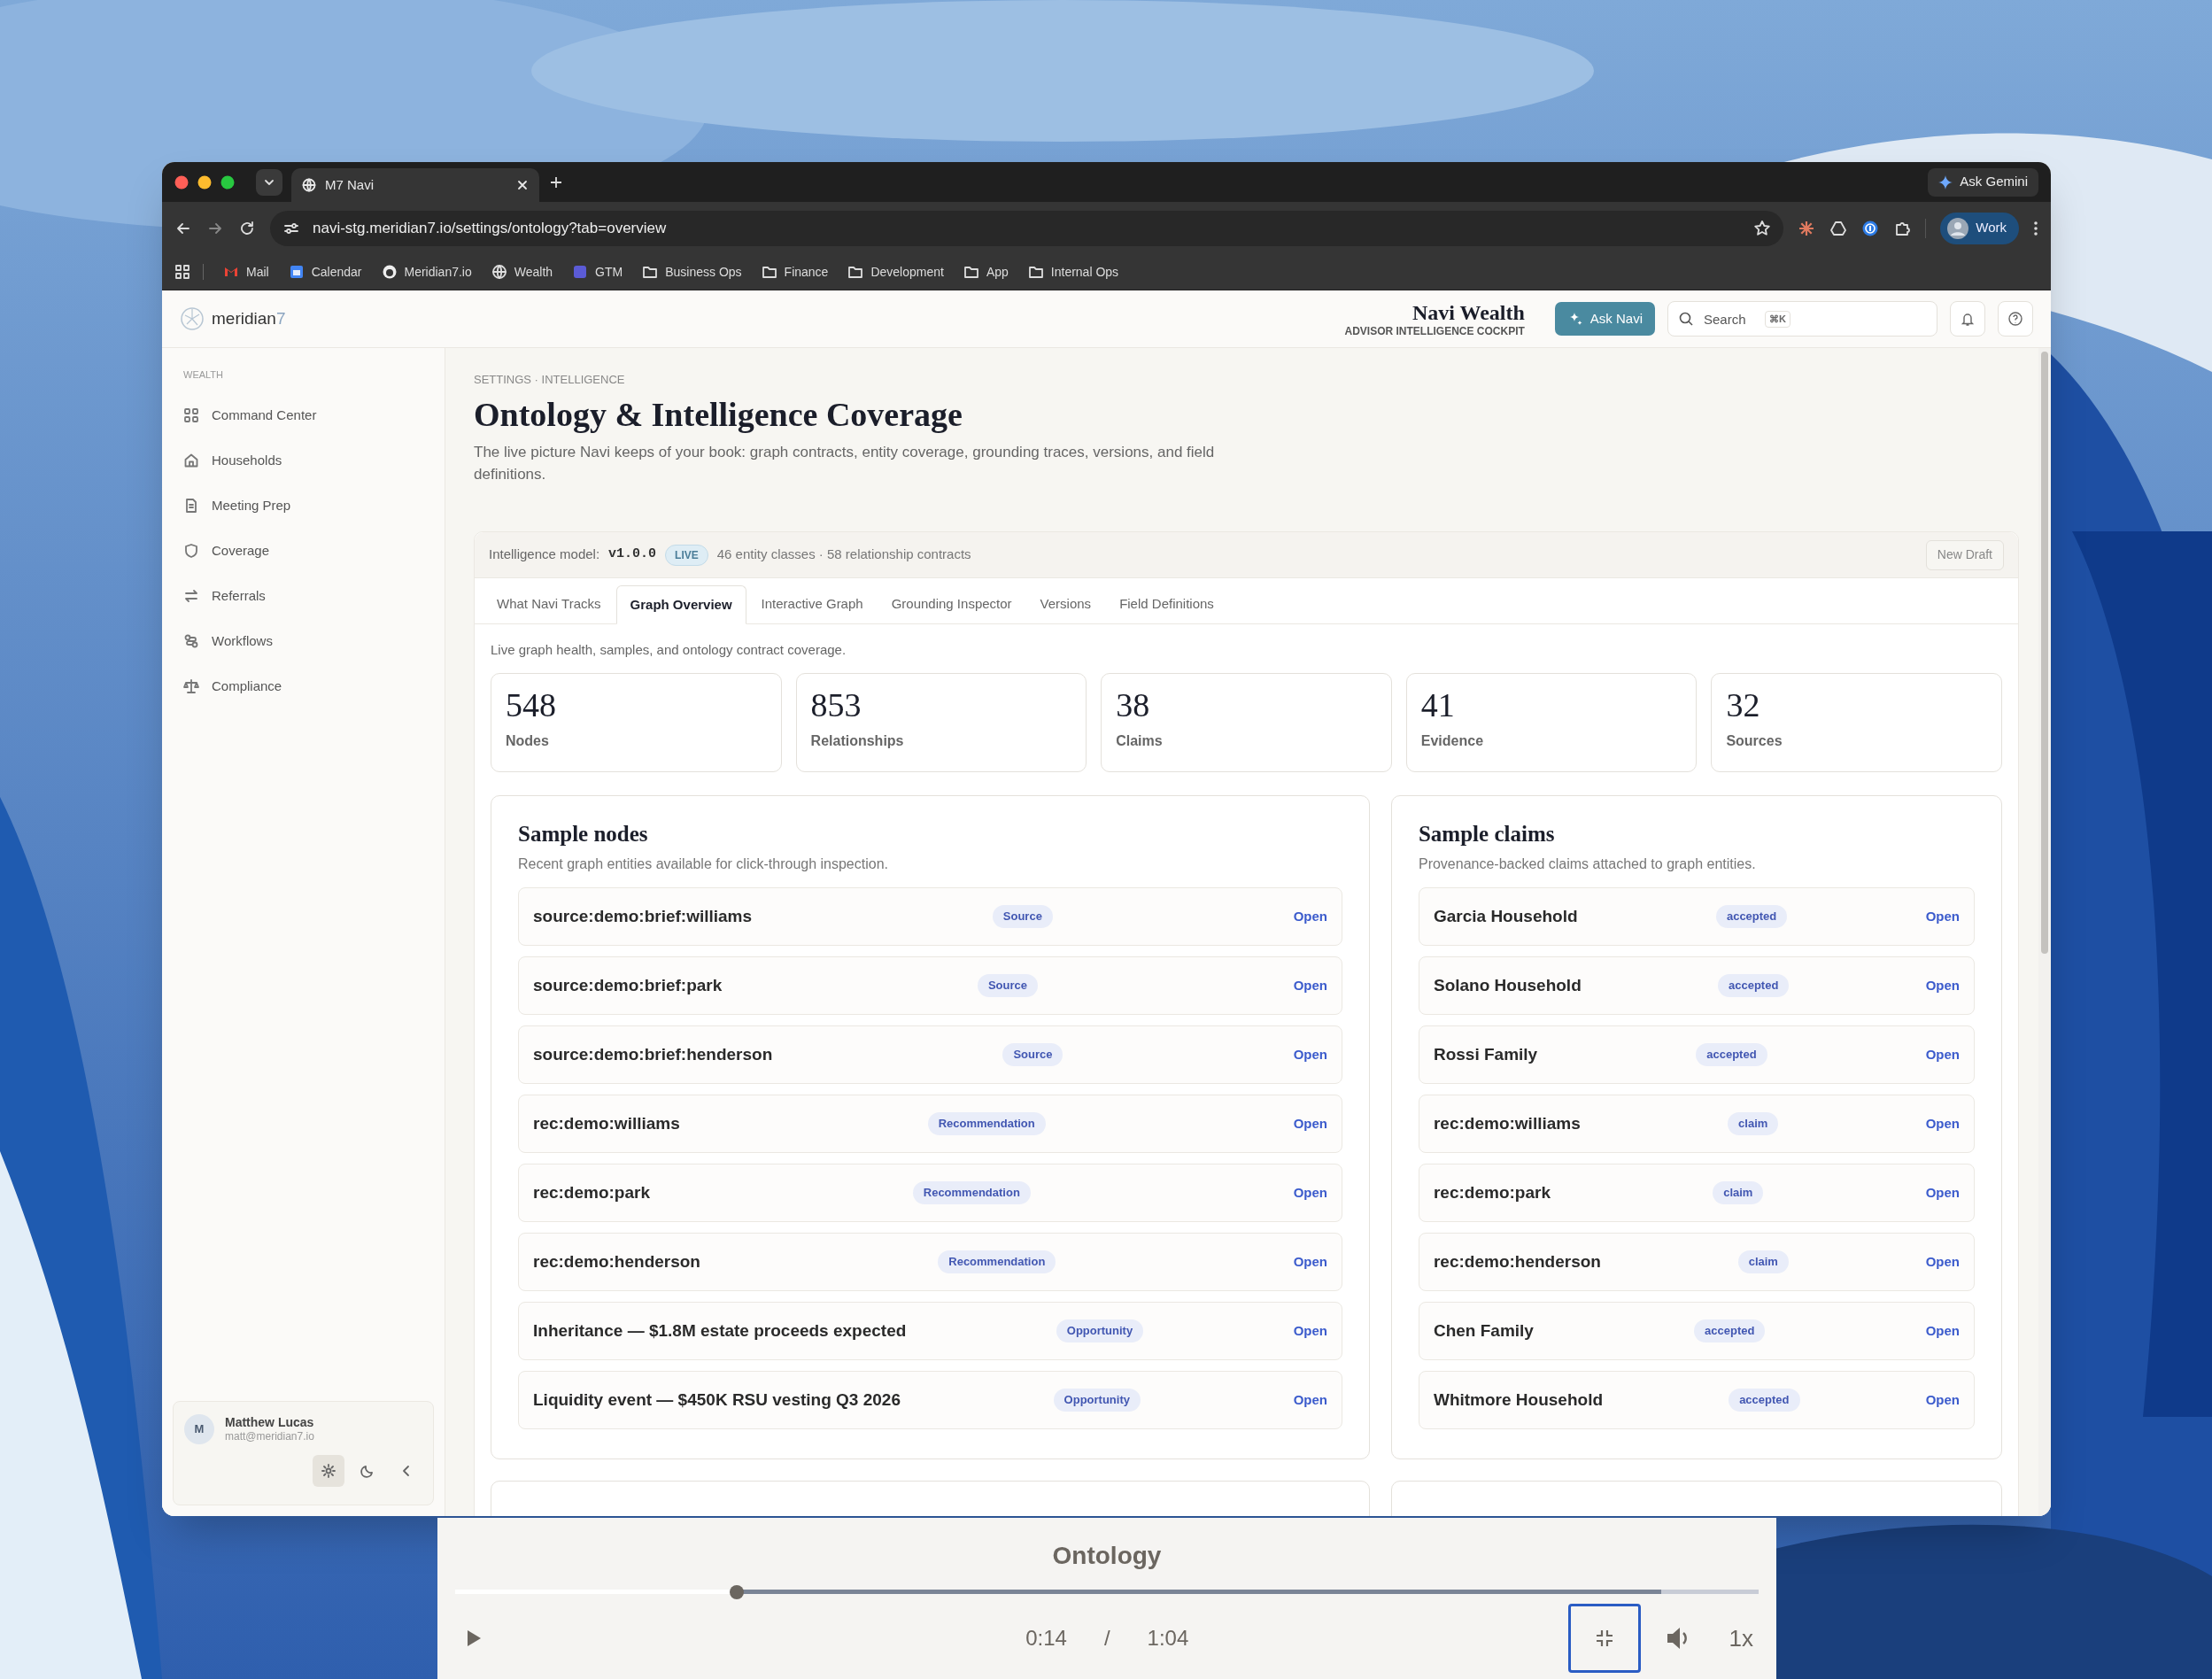 The image size is (2212, 1679). I want to click on close-icon, so click(522, 185).